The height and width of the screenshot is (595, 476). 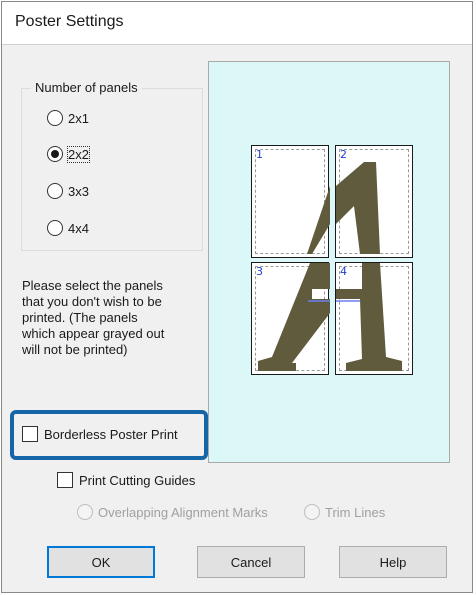 I want to click on radio-2x1: 2x1, so click(x=68, y=118).